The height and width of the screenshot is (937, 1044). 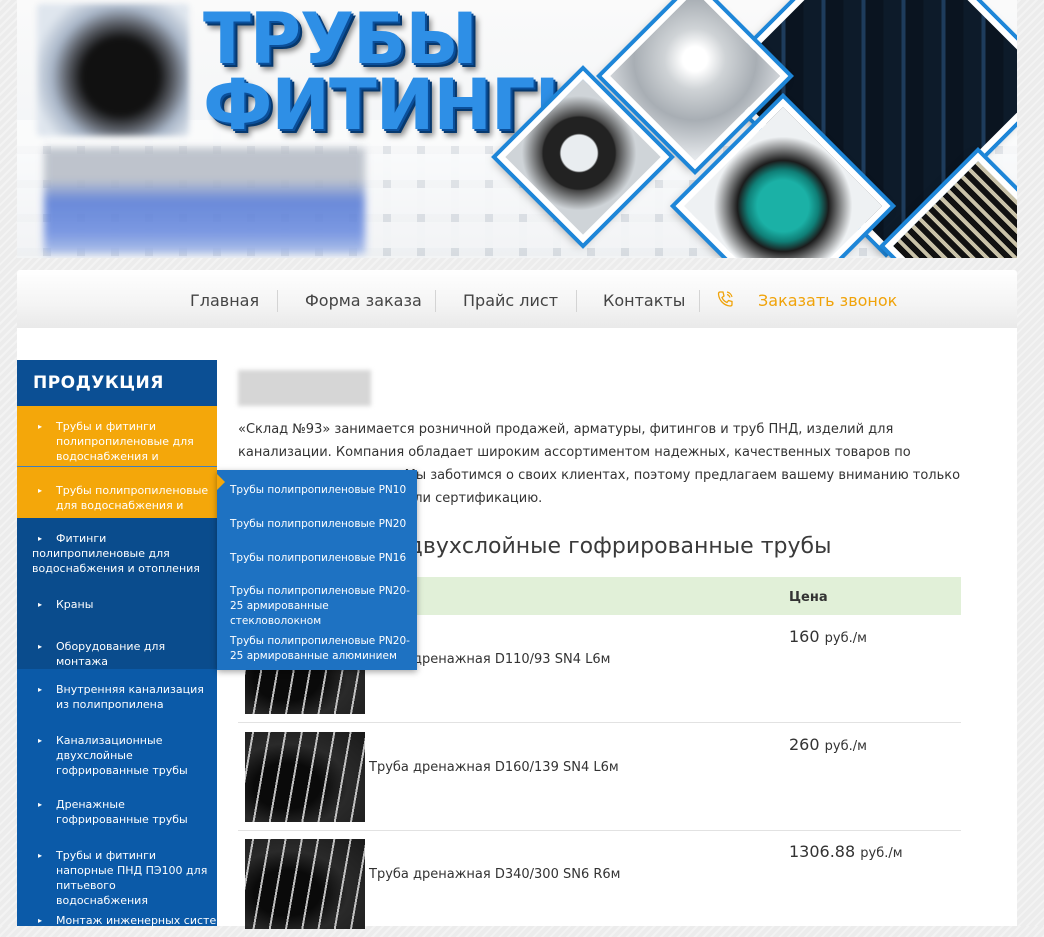 I want to click on submenu-item-pn10: Трубы полипропиленовые PN10, so click(x=321, y=490).